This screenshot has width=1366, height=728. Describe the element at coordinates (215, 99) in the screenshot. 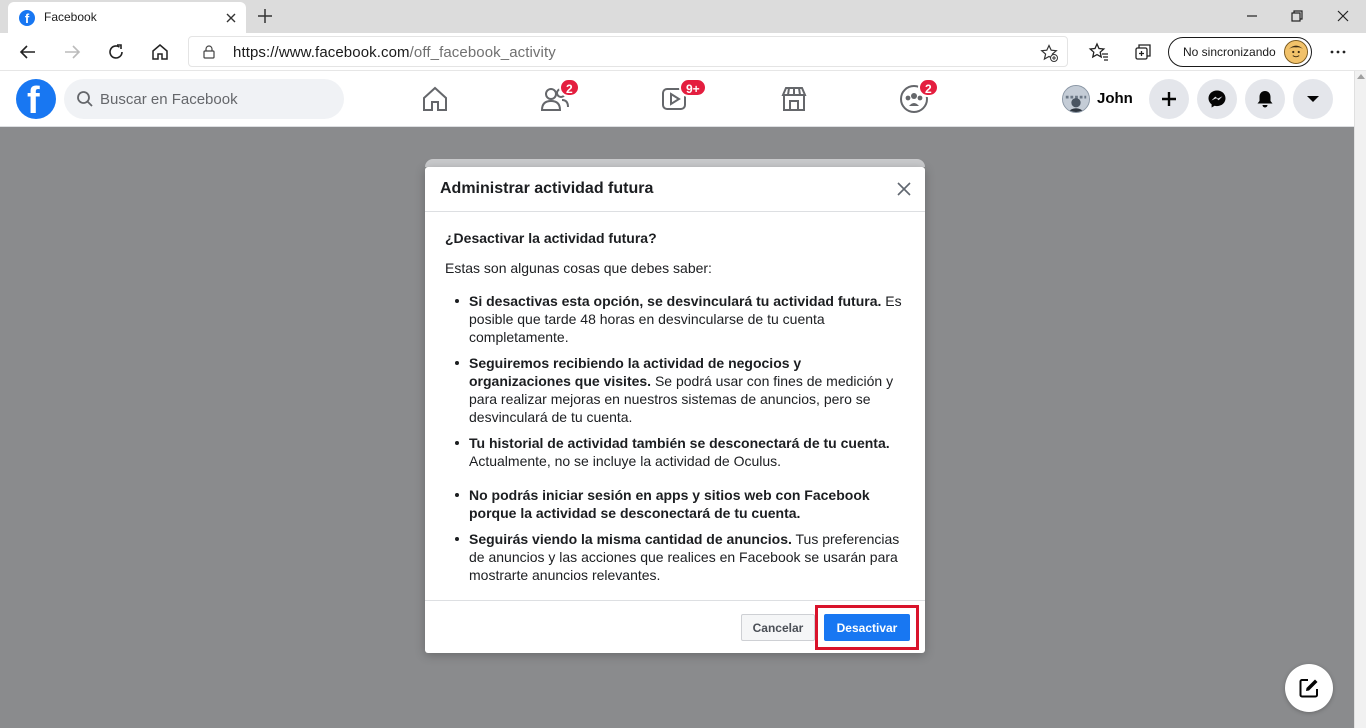

I see `search-input` at that location.